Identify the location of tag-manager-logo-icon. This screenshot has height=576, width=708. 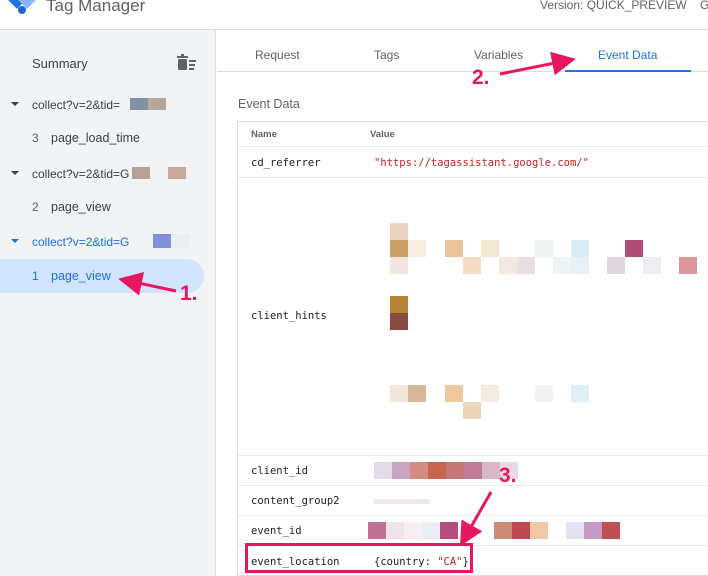
(22, 7).